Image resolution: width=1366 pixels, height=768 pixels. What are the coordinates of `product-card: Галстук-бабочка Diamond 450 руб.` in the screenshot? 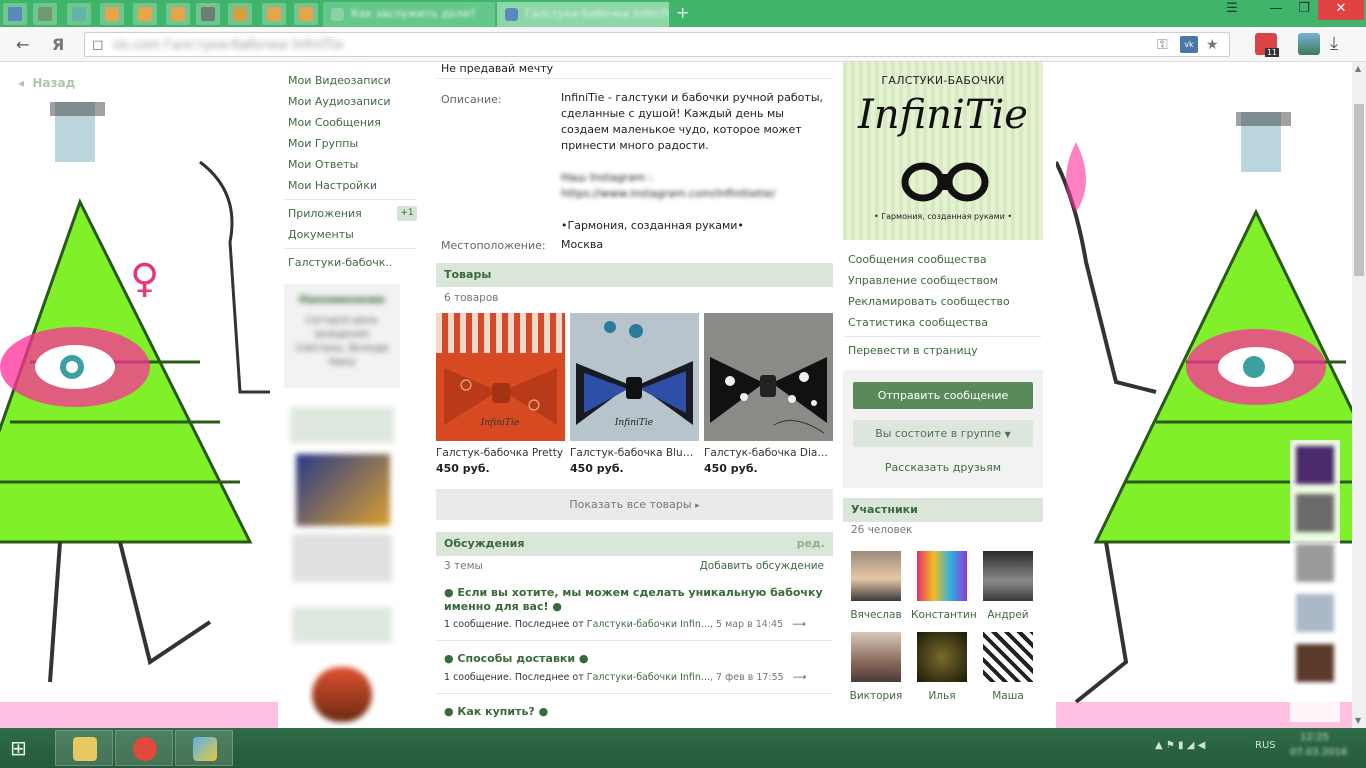 It's located at (768, 394).